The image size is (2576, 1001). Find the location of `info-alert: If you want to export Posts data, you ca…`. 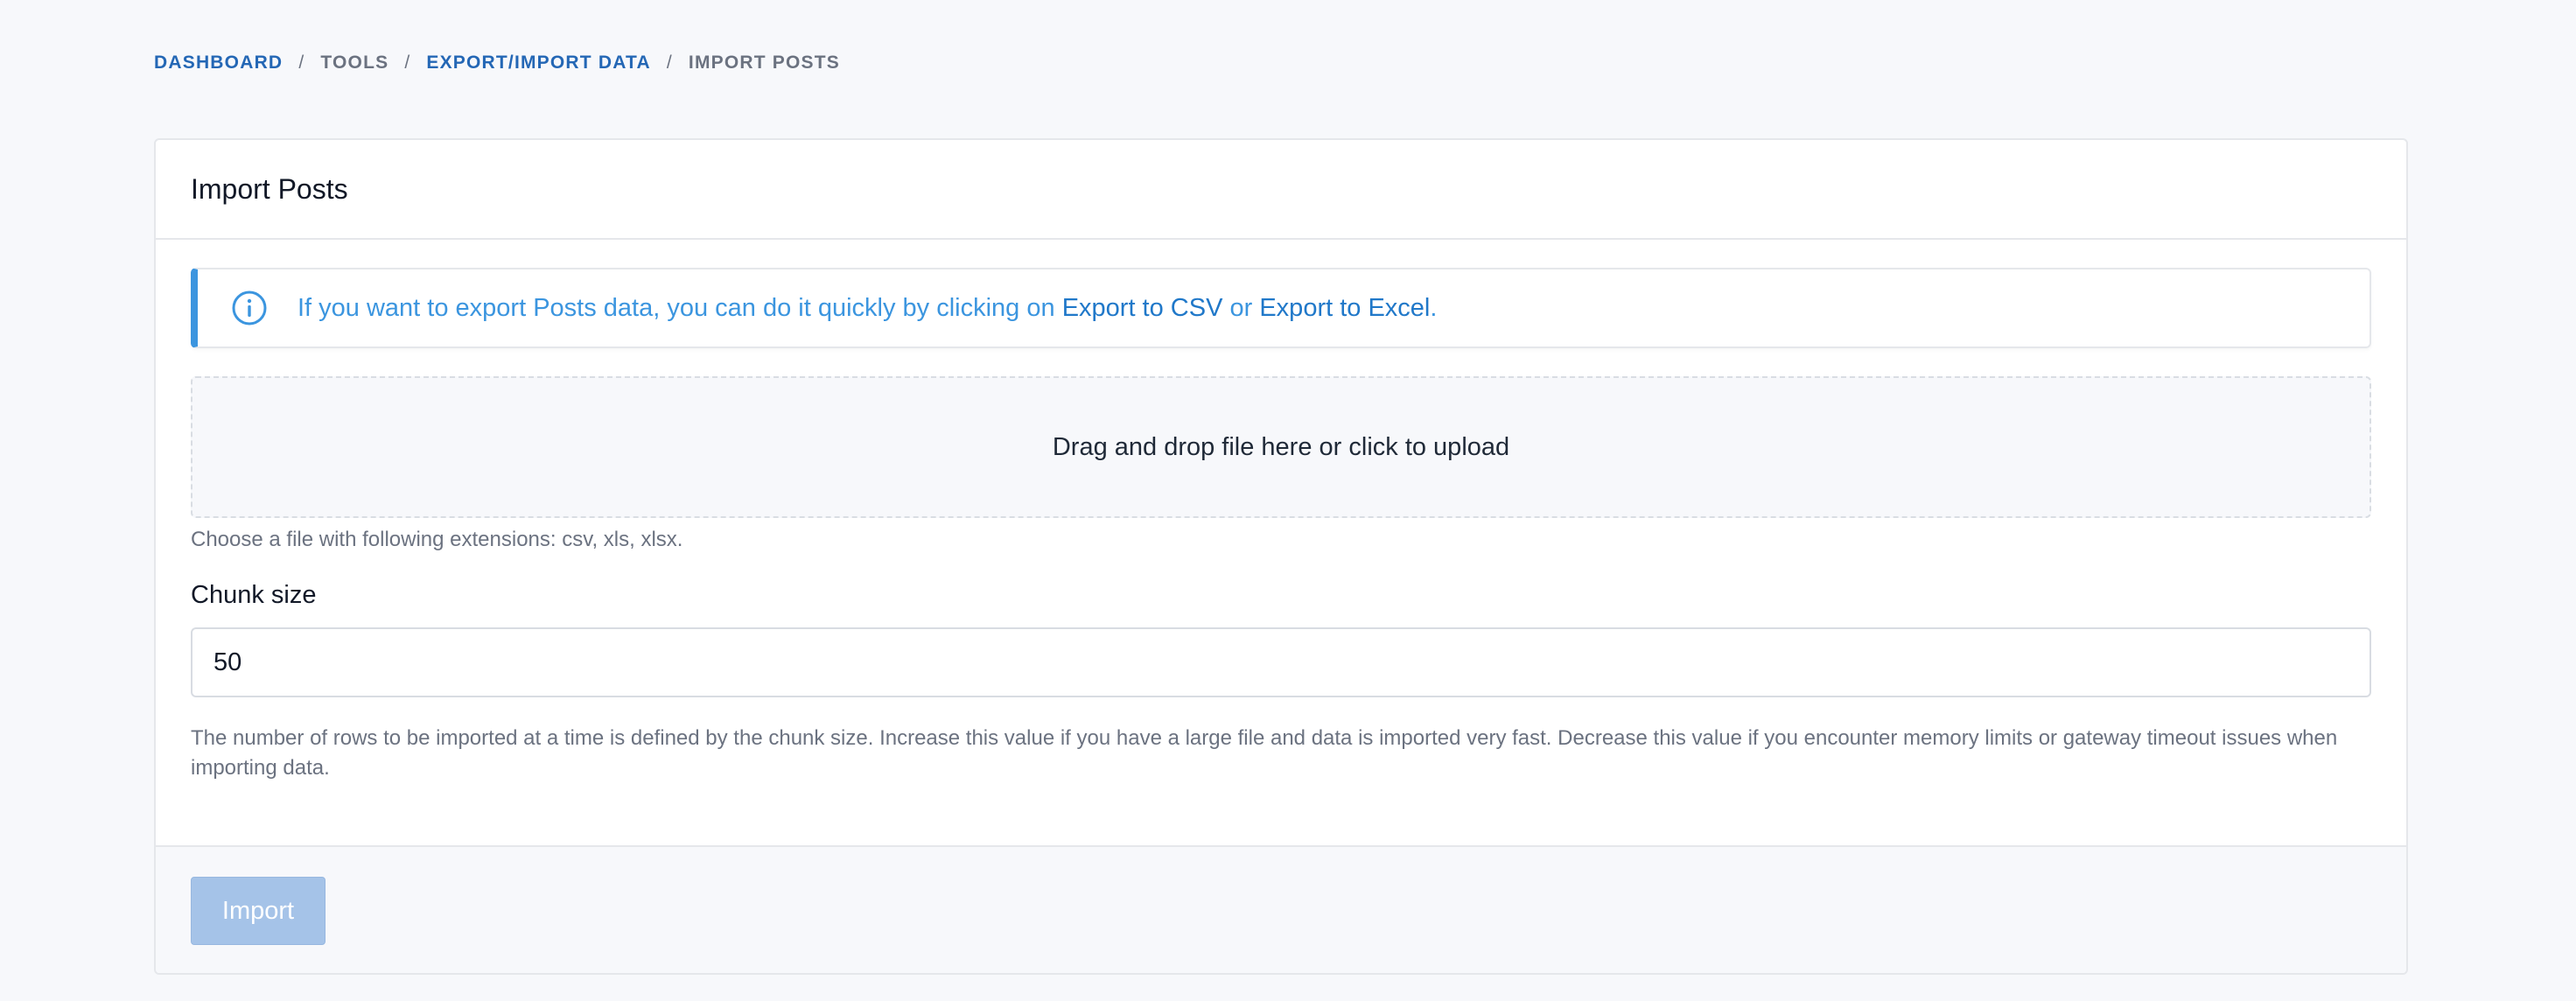

info-alert: If you want to export Posts data, you ca… is located at coordinates (1281, 308).